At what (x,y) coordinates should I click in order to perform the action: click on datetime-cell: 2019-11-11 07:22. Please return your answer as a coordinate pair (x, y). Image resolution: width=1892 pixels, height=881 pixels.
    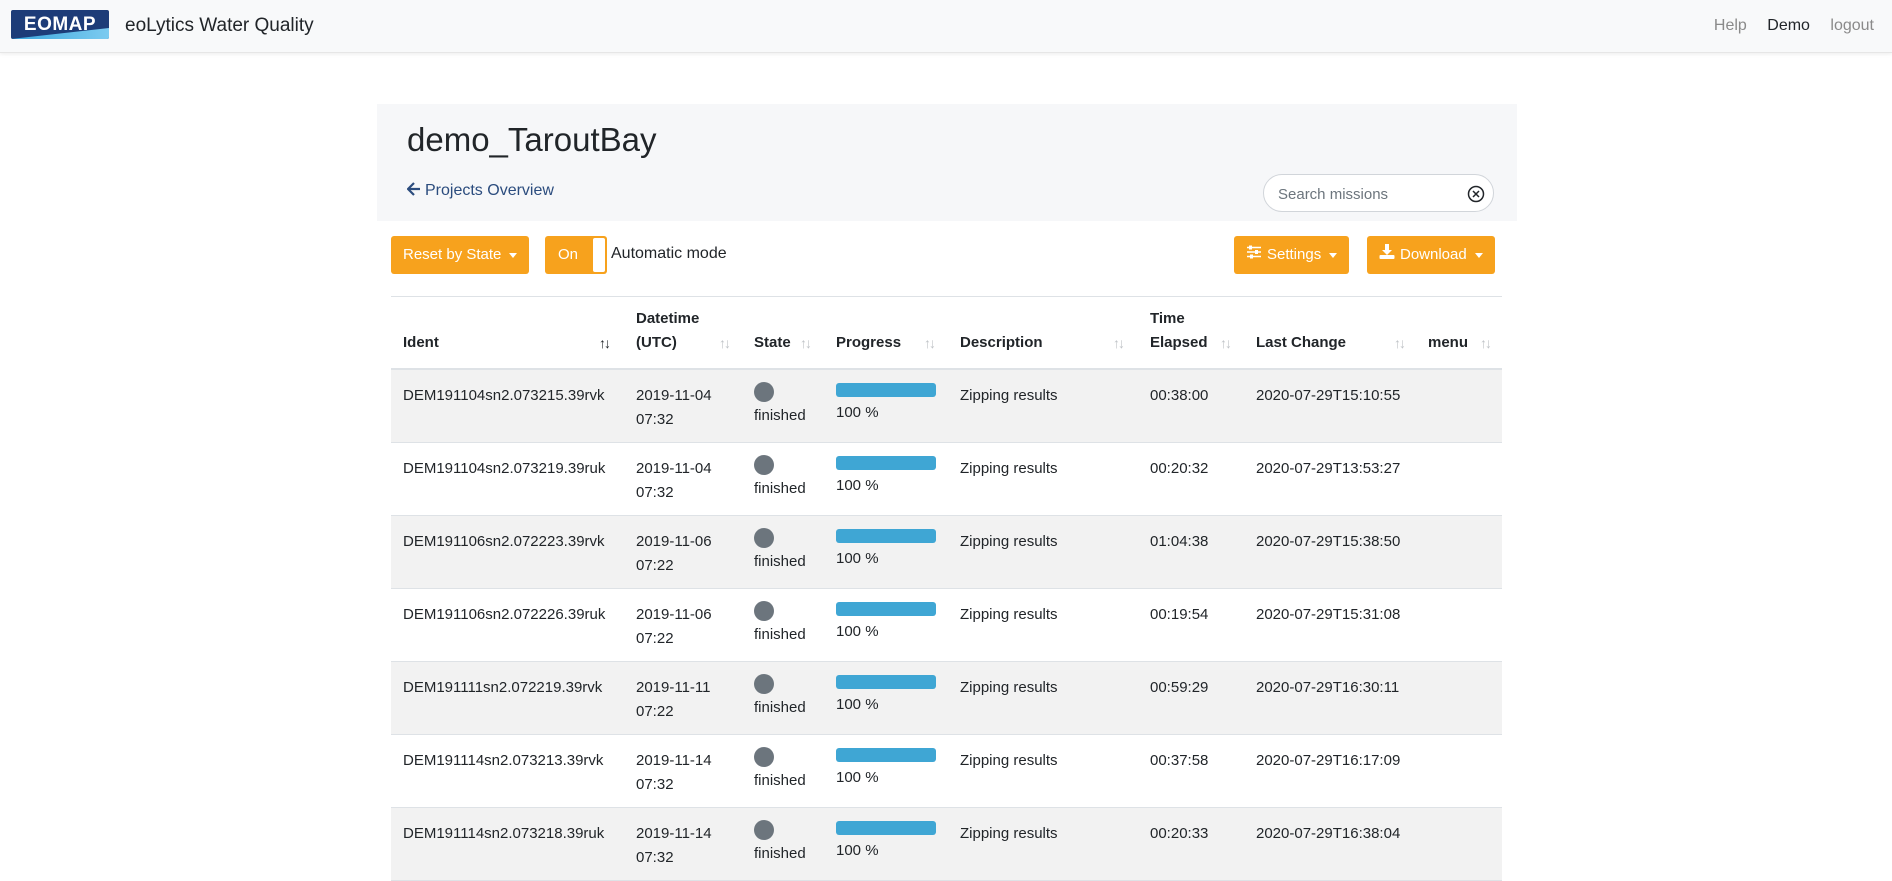
    Looking at the image, I should click on (673, 700).